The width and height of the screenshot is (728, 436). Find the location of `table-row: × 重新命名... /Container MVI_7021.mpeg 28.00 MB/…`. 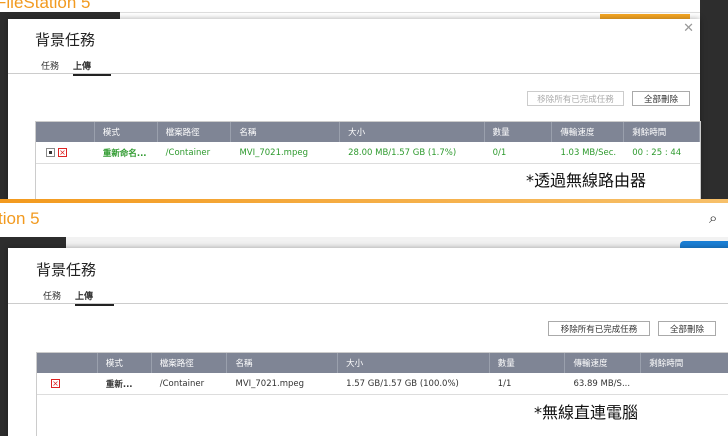

table-row: × 重新命名... /Container MVI_7021.mpeg 28.00 MB/… is located at coordinates (368, 153).